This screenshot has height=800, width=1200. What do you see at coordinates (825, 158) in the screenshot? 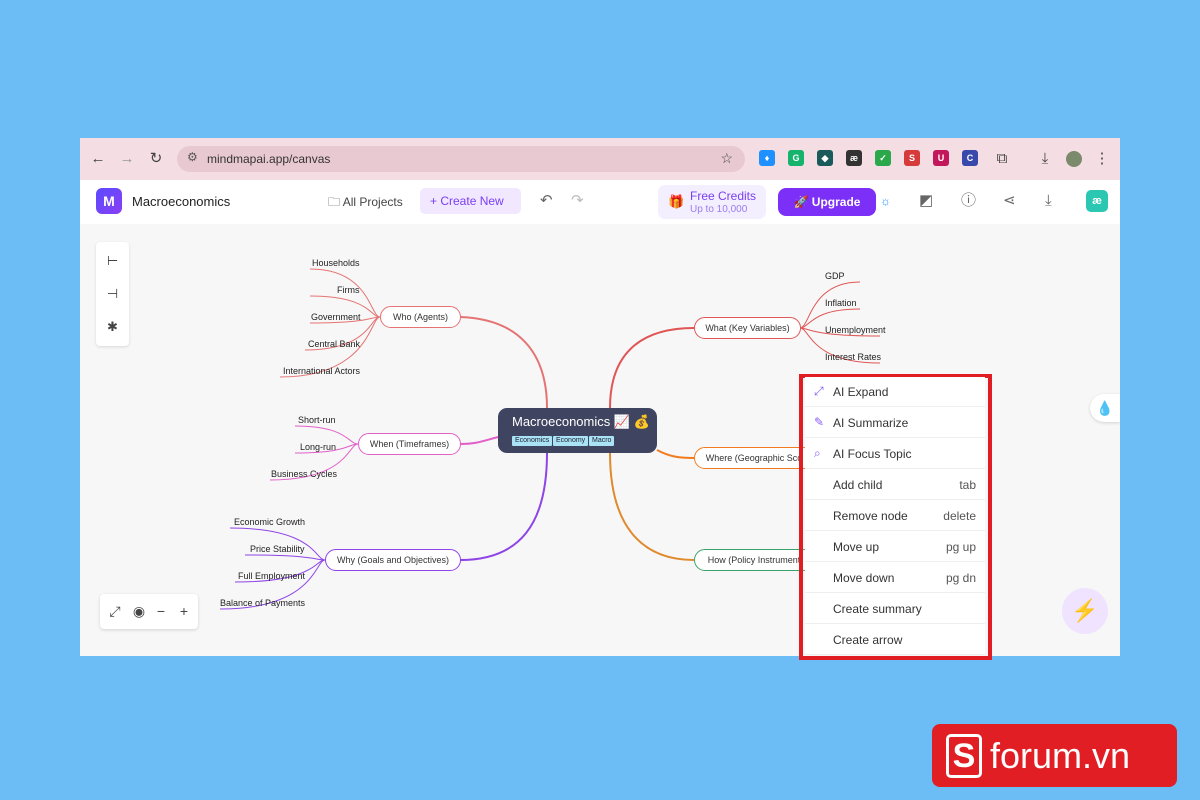
I see `extension-teal: ◆` at bounding box center [825, 158].